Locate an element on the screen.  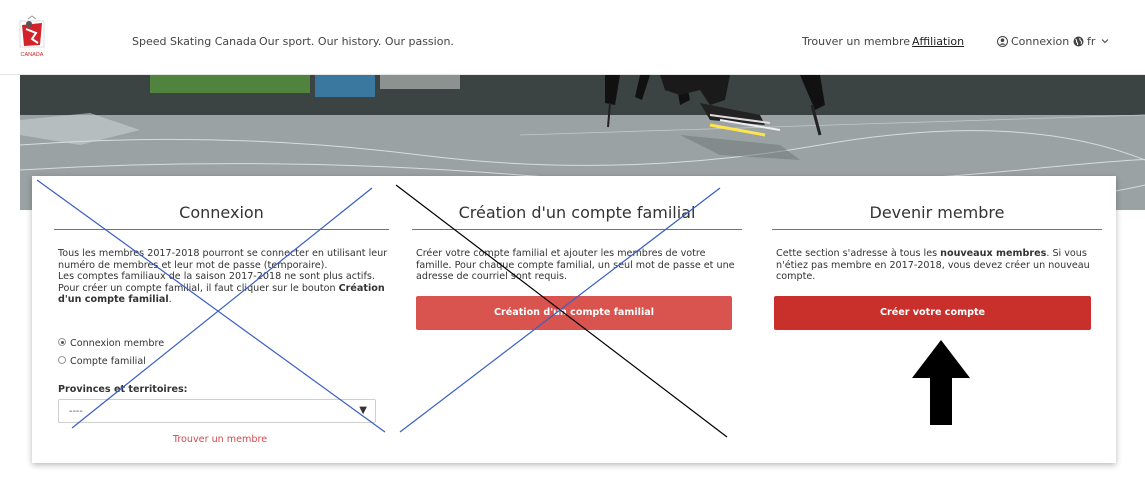
family-account-title: Création d'un compte familial is located at coordinates (577, 212).